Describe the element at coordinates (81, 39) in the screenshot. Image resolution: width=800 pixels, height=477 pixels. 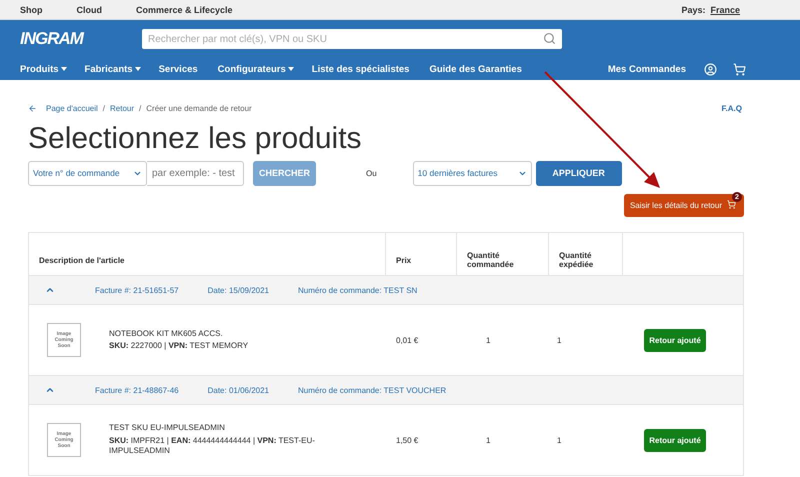
I see `logo: INGRAM` at that location.